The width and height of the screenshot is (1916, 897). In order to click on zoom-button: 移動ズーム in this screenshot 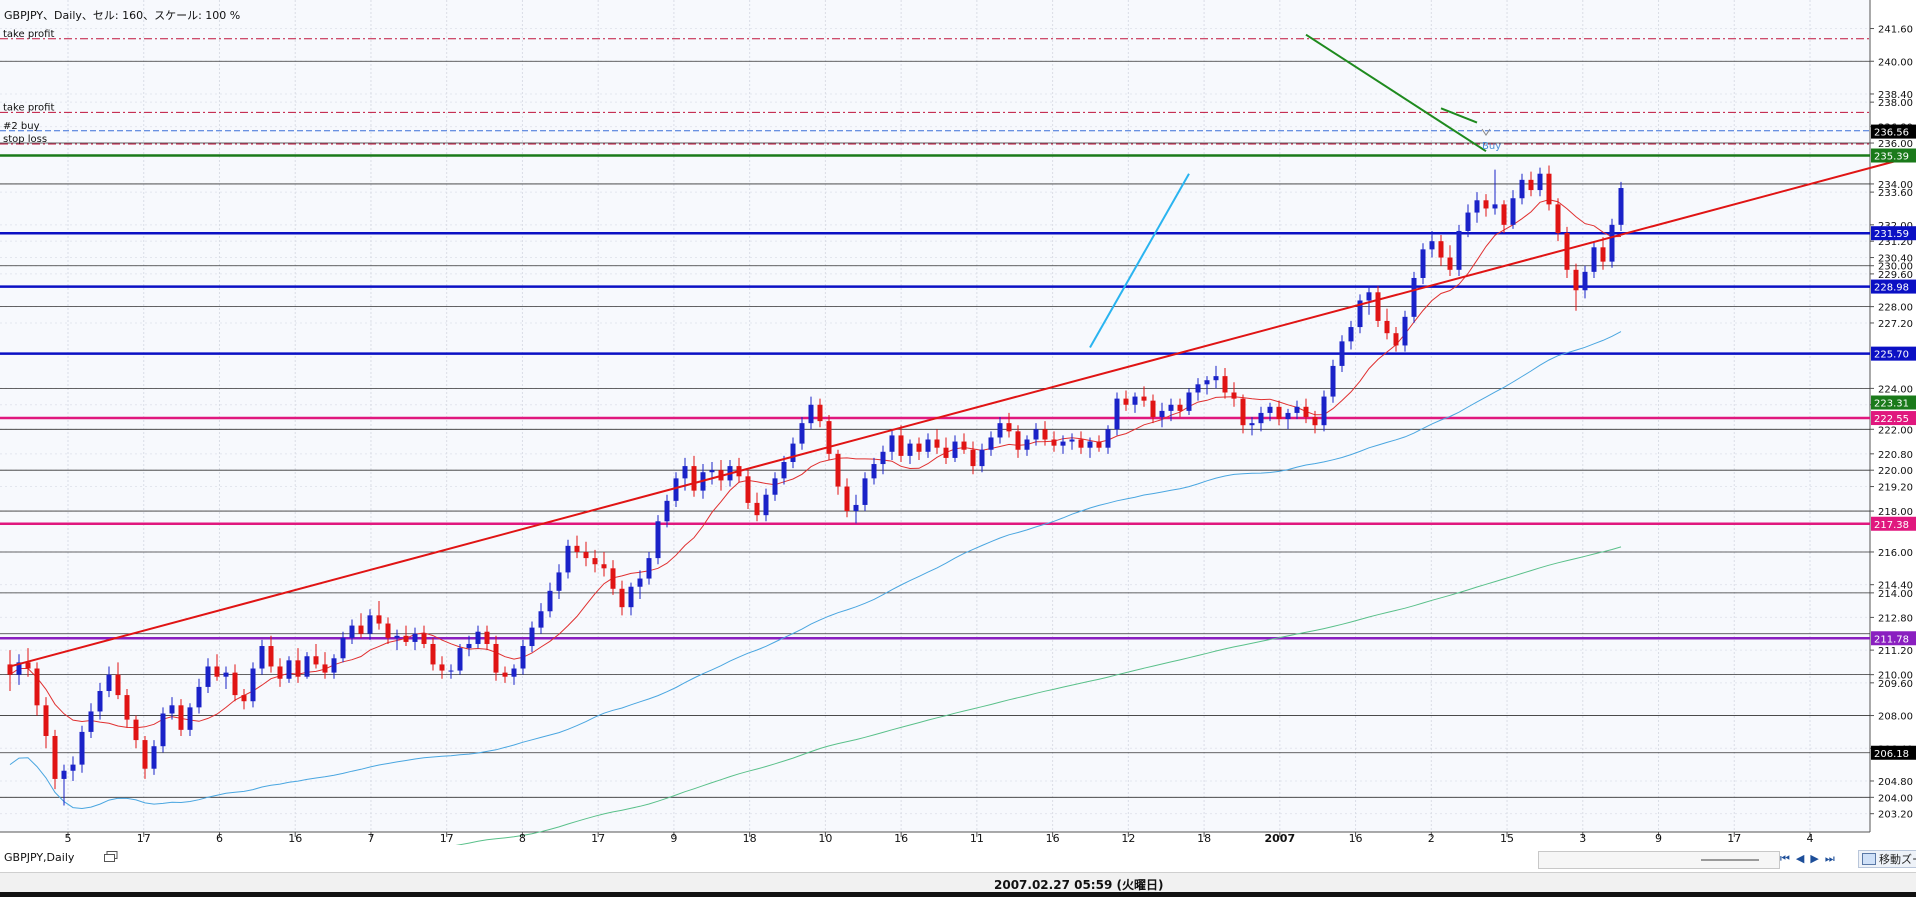, I will do `click(1887, 859)`.